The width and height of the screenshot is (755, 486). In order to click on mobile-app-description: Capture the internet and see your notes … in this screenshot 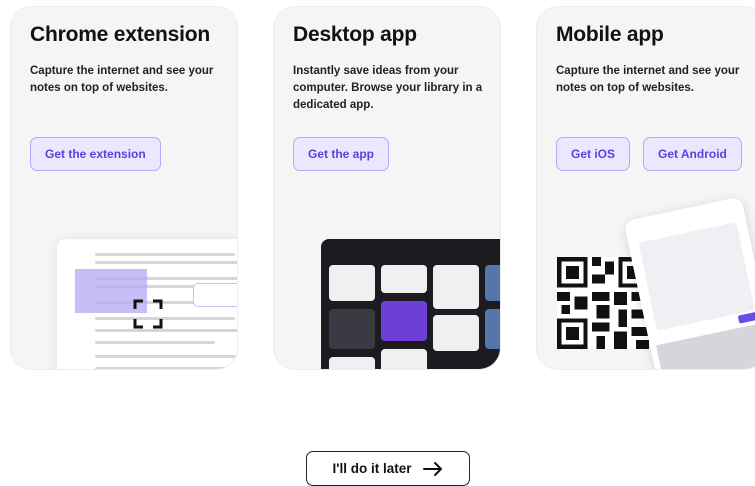, I will do `click(648, 79)`.